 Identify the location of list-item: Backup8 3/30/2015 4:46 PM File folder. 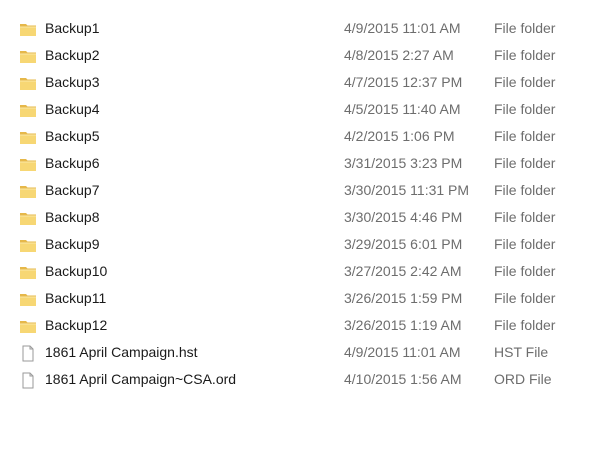
(298, 217).